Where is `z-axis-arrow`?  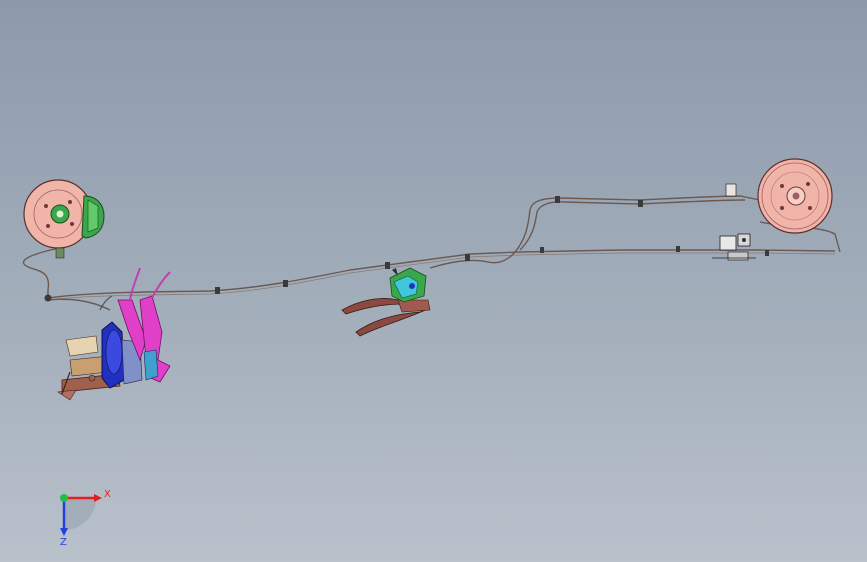
z-axis-arrow is located at coordinates (64, 532).